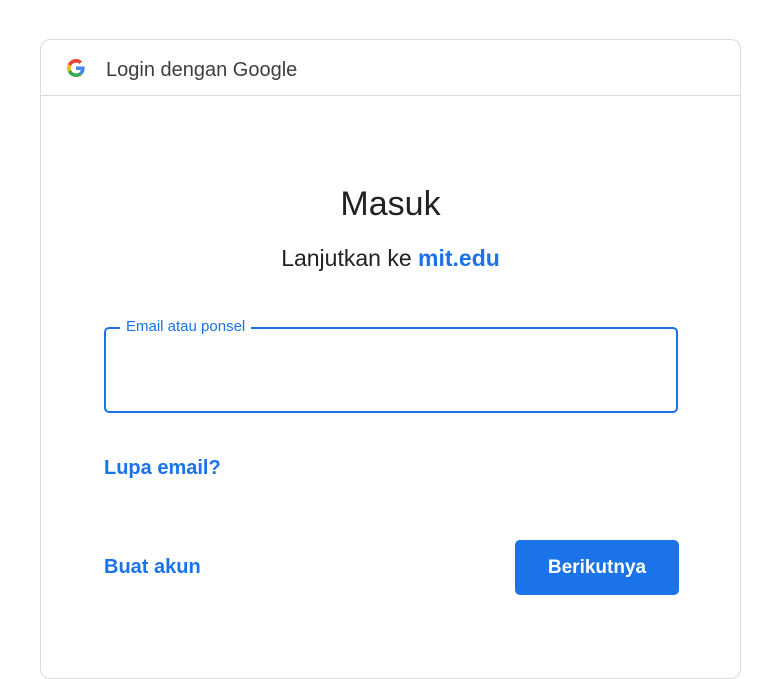 This screenshot has width=770, height=679. What do you see at coordinates (459, 258) in the screenshot?
I see `subtitle-domain: mit.edu` at bounding box center [459, 258].